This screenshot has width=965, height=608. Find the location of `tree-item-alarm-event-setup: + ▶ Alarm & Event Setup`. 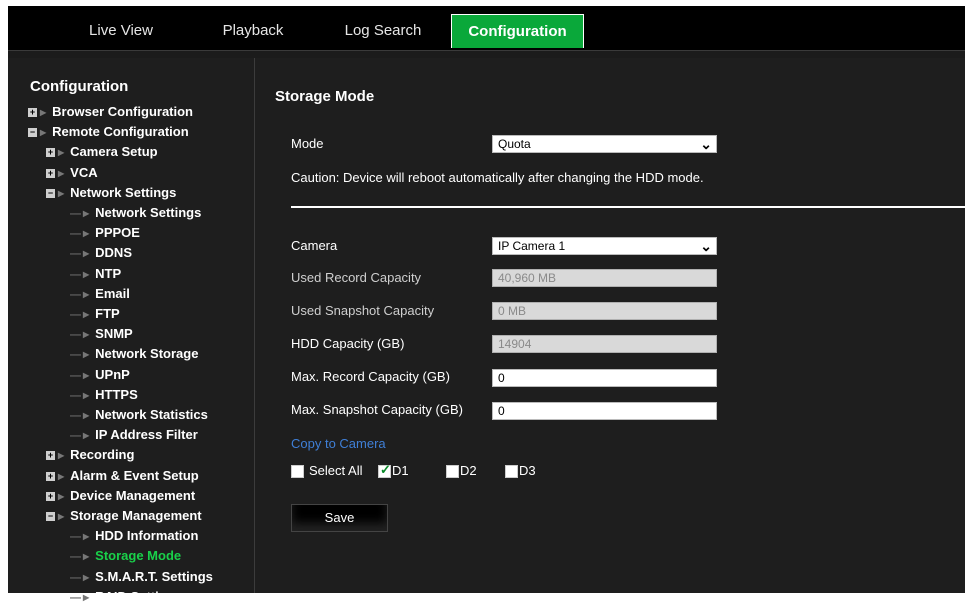

tree-item-alarm-event-setup: + ▶ Alarm & Event Setup is located at coordinates (122, 476).